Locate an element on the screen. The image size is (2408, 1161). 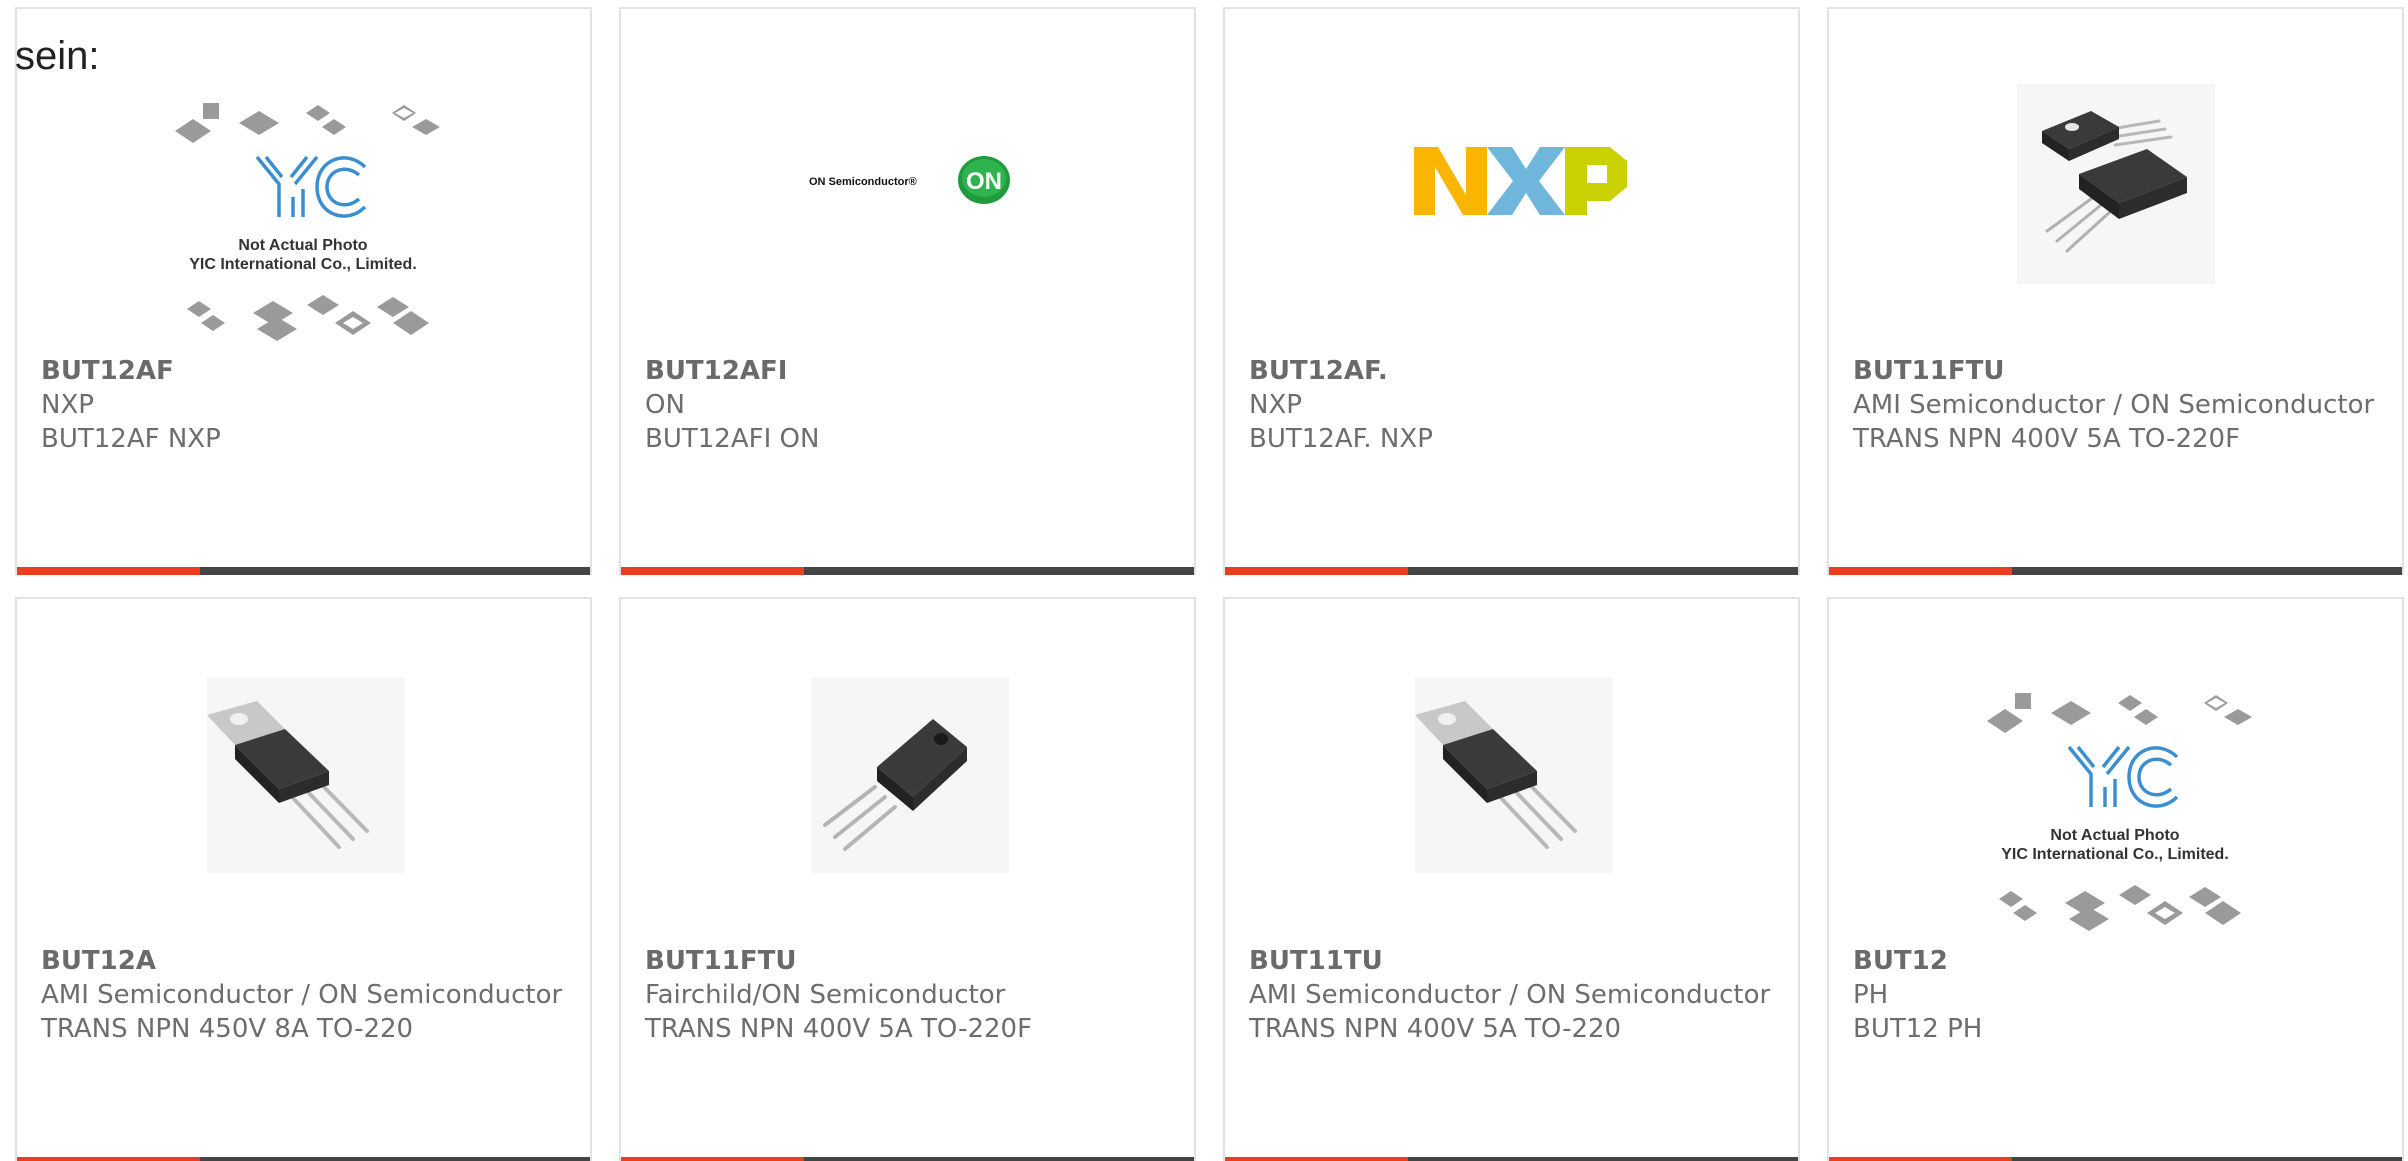
product-description: BUT12AF NXP is located at coordinates (131, 439).